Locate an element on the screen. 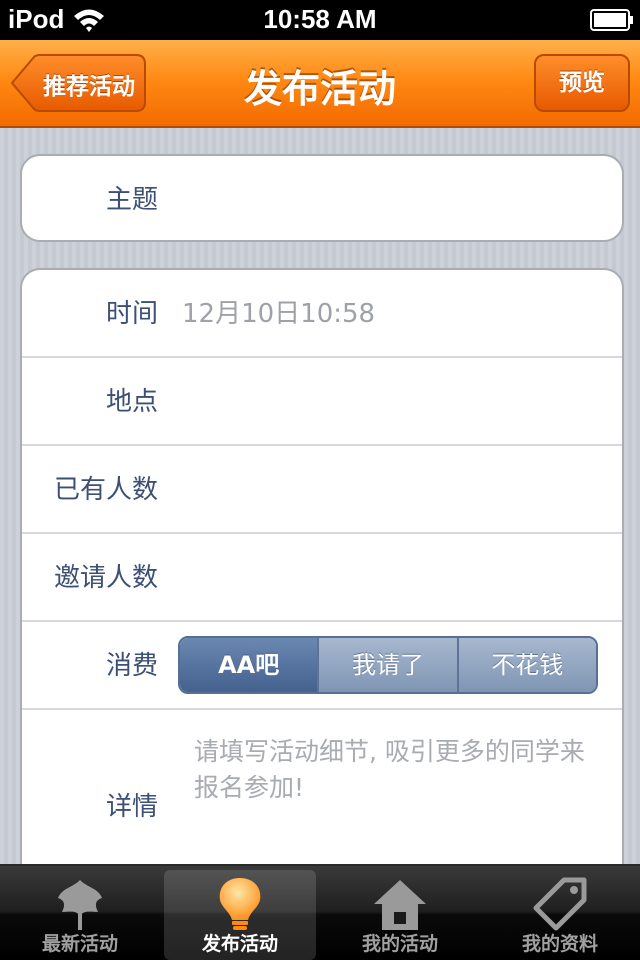  details-label: 详情 is located at coordinates (131, 807).